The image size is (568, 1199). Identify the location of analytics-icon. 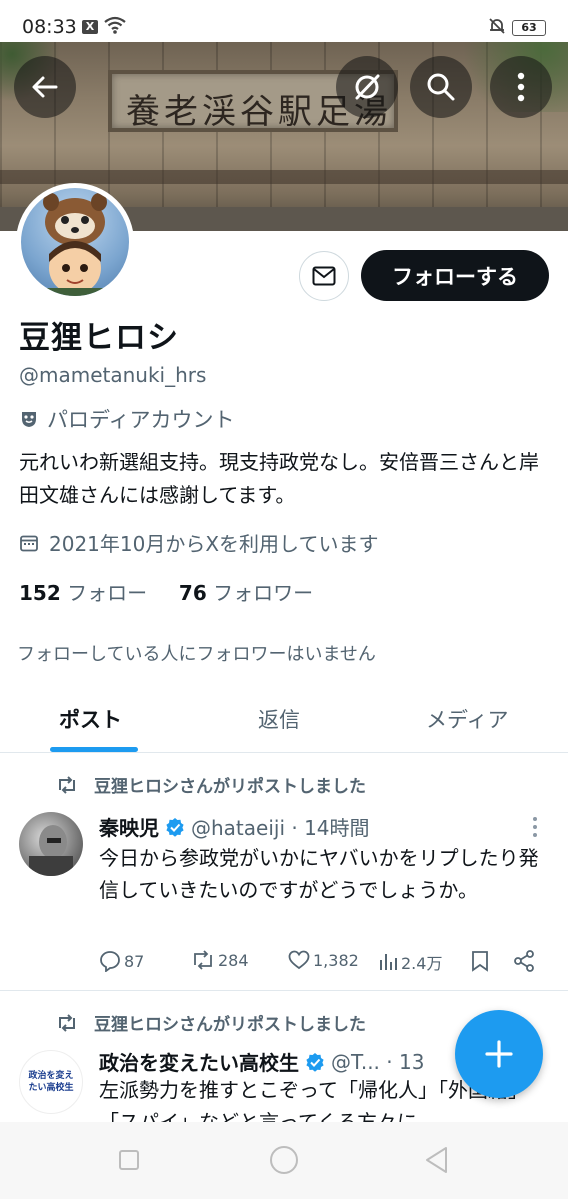
(388, 962).